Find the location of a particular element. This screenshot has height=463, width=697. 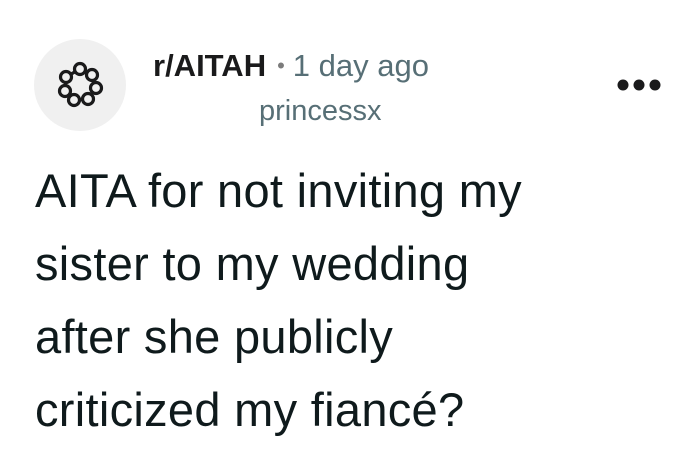

post-meta: r/AITAH • 1 day ago is located at coordinates (291, 66).